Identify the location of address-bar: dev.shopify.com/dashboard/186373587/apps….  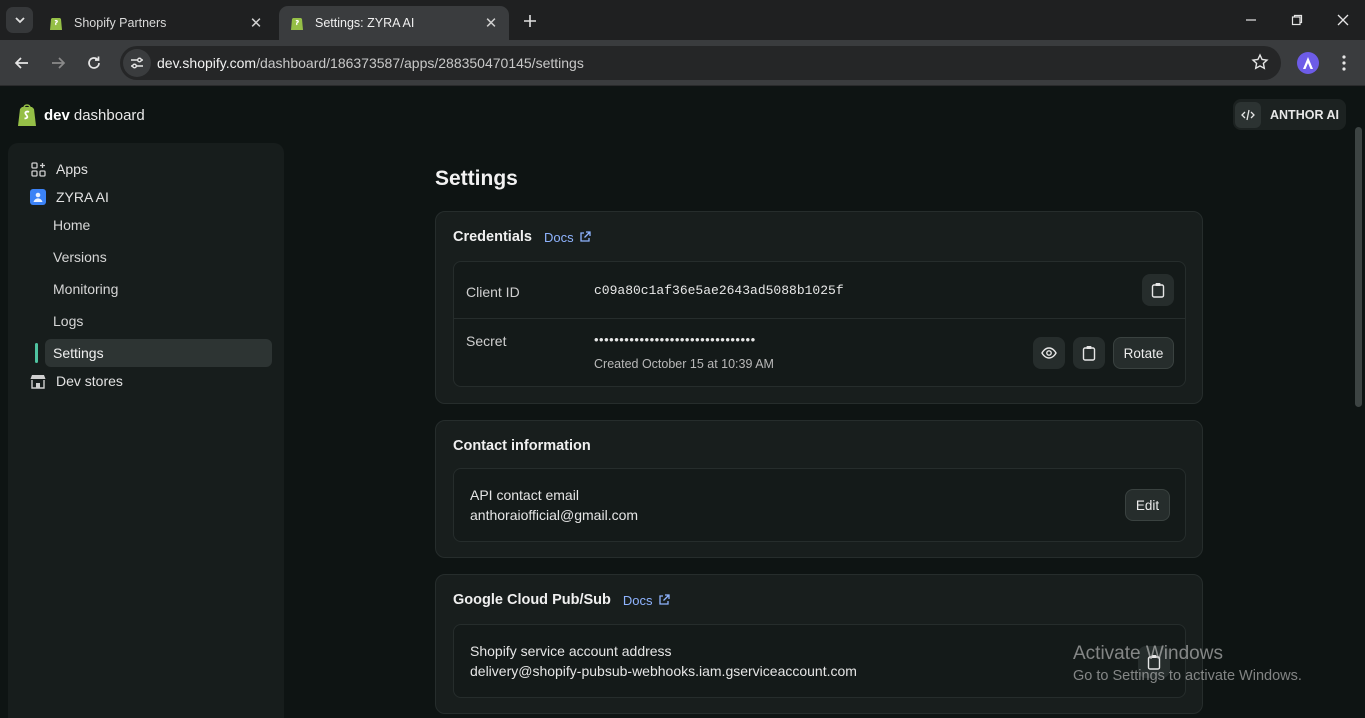
(700, 63).